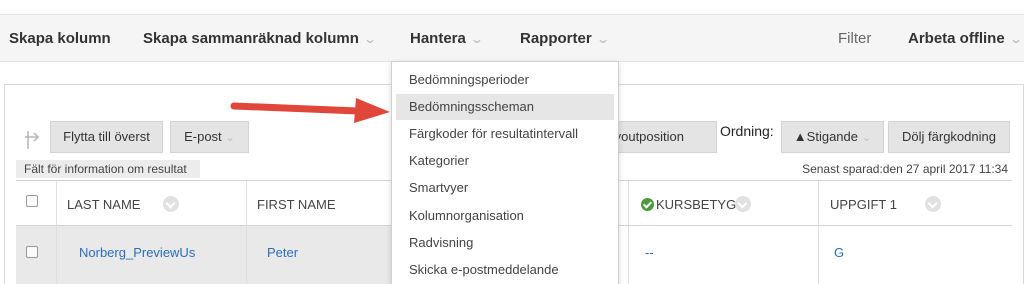  I want to click on reports-label: Rapporter, so click(556, 38).